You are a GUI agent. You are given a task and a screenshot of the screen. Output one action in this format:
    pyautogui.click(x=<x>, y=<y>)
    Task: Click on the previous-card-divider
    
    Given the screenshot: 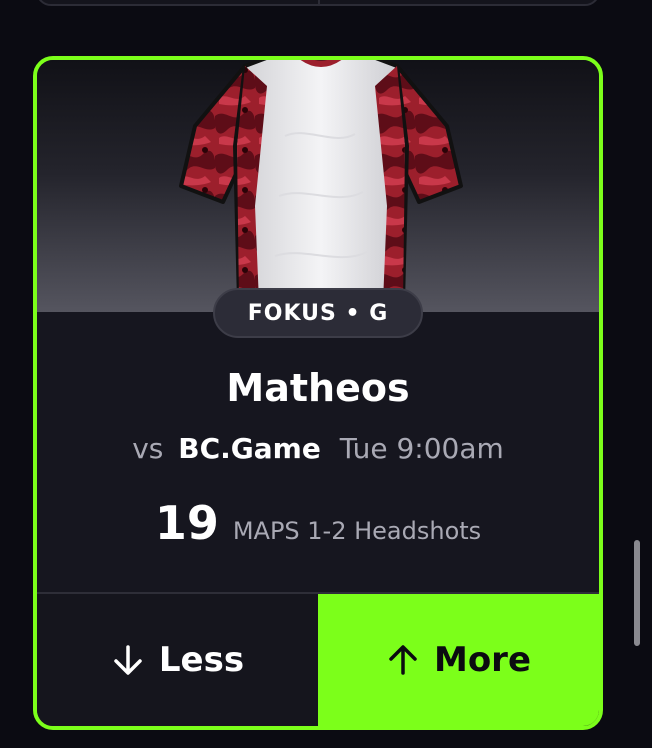 What is the action you would take?
    pyautogui.click(x=319, y=3)
    